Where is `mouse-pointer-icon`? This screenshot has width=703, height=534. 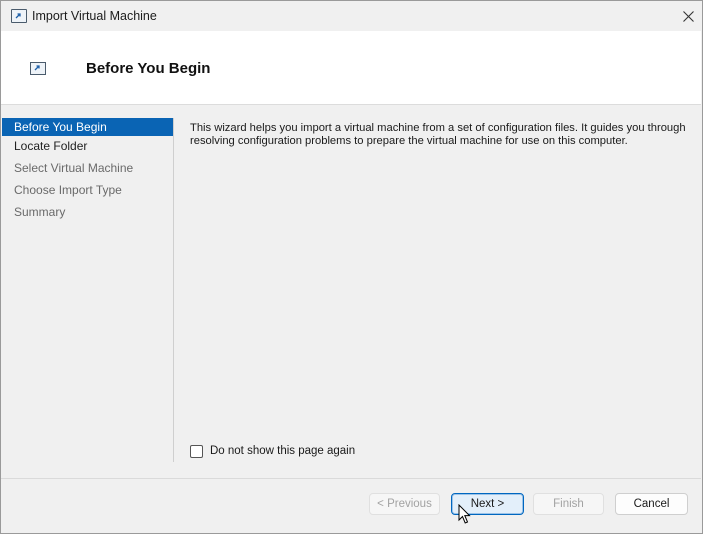
mouse-pointer-icon is located at coordinates (464, 514).